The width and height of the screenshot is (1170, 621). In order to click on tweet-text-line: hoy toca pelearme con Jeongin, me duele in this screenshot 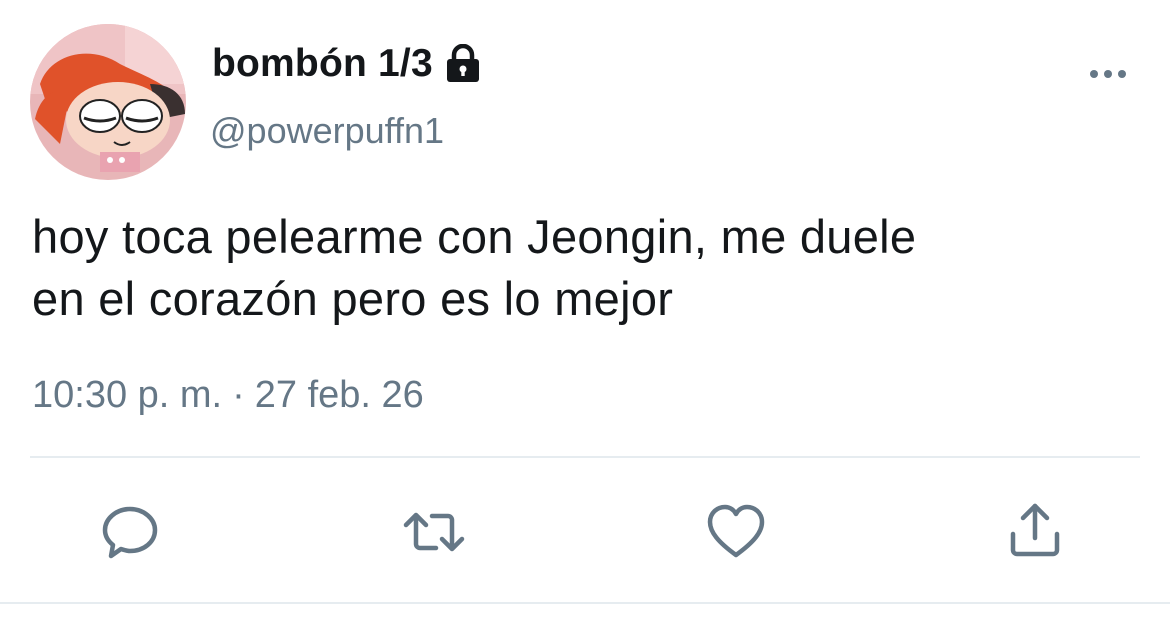, I will do `click(474, 236)`.